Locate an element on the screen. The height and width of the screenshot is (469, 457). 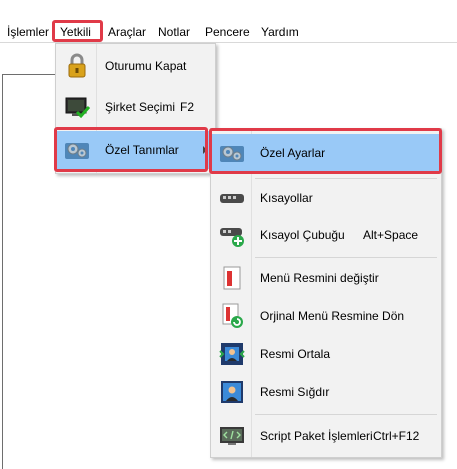
menu-image-icon is located at coordinates (232, 278).